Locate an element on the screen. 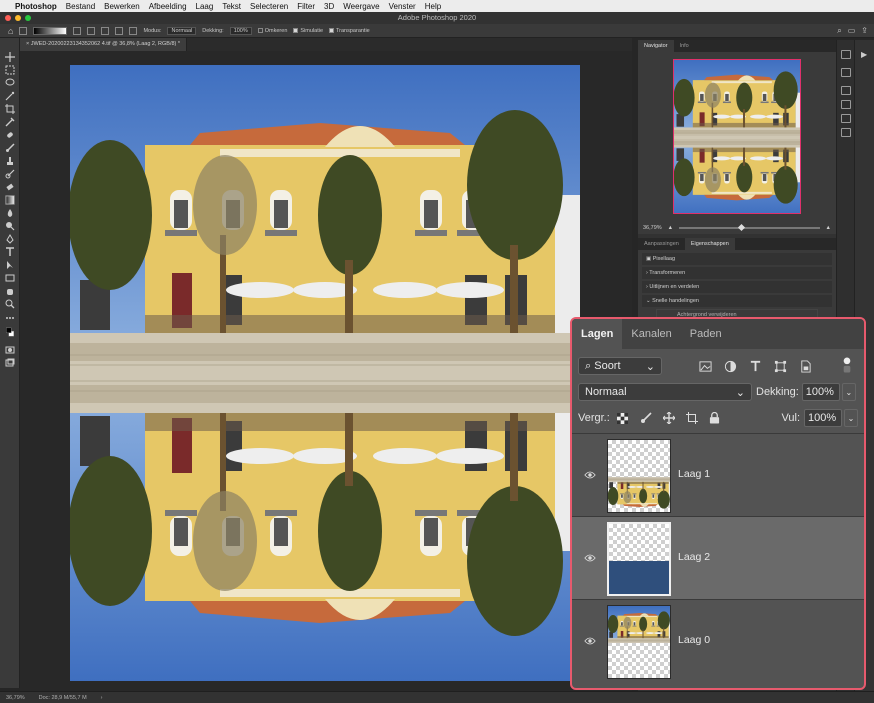  quick-mask-icon is located at coordinates (10, 350).